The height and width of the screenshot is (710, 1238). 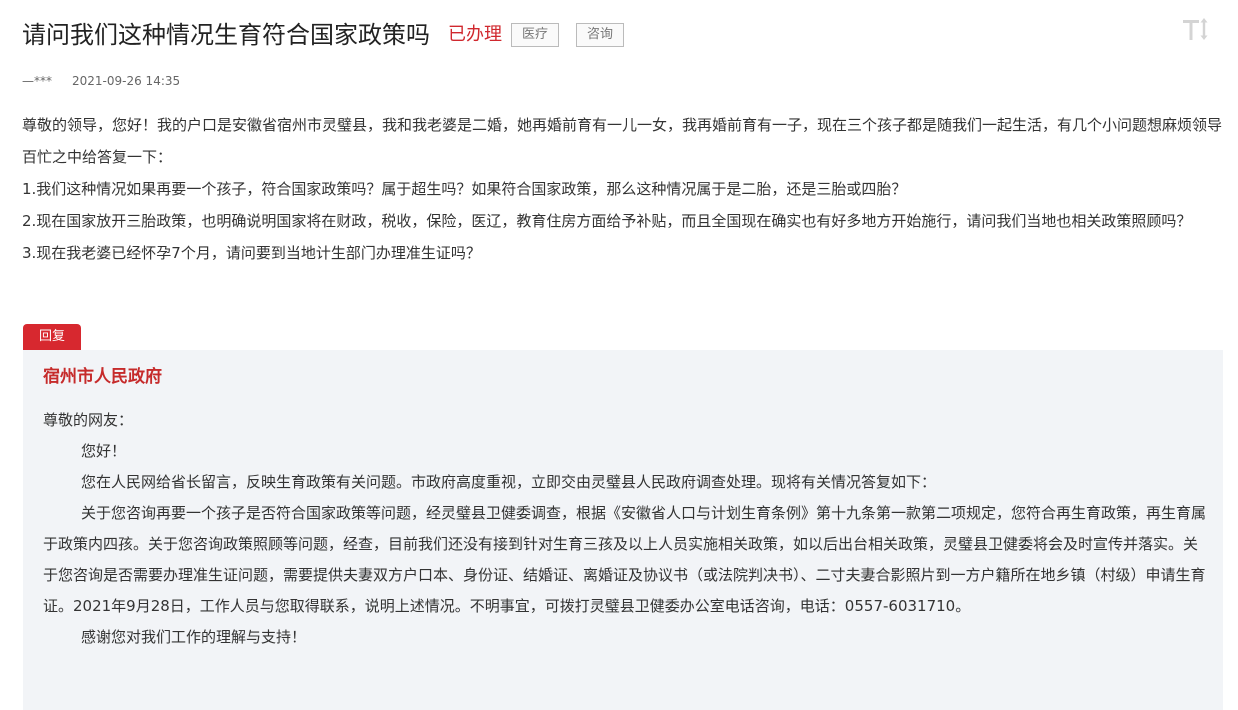 I want to click on author-name: —***, so click(x=37, y=81).